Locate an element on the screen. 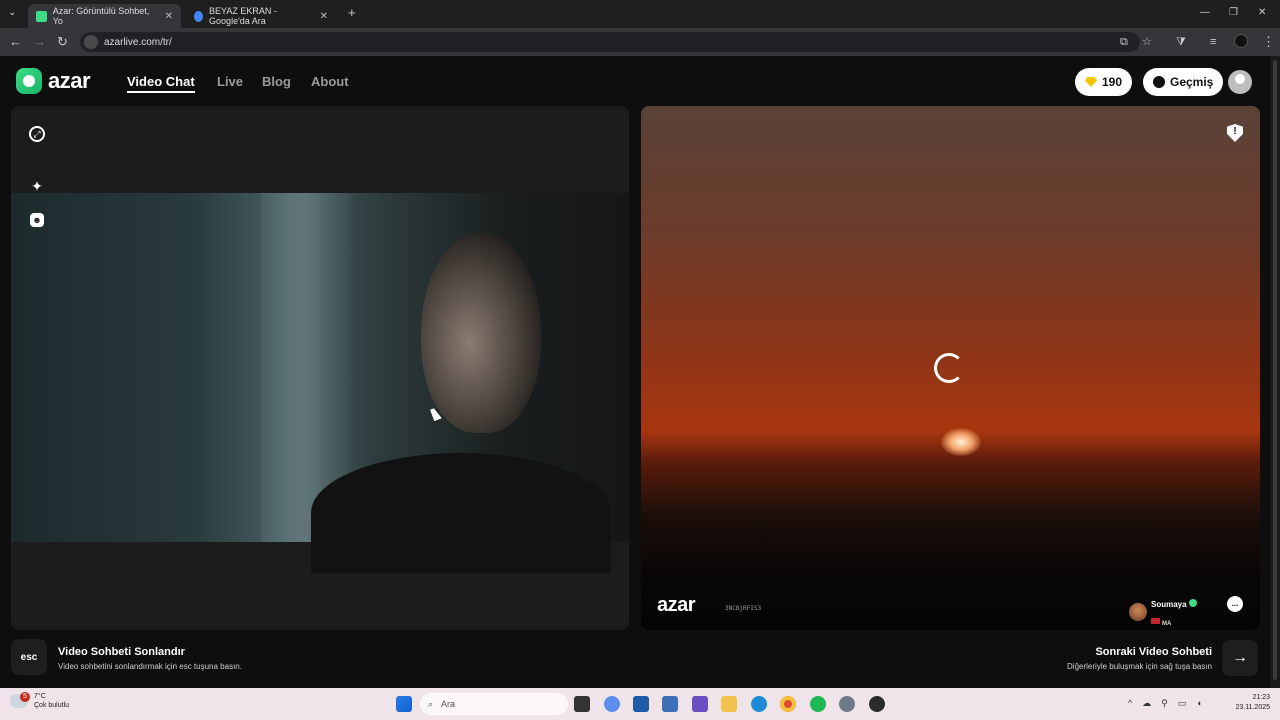 The width and height of the screenshot is (1280, 720). taskbar-search: ⌕ Ara is located at coordinates (494, 704).